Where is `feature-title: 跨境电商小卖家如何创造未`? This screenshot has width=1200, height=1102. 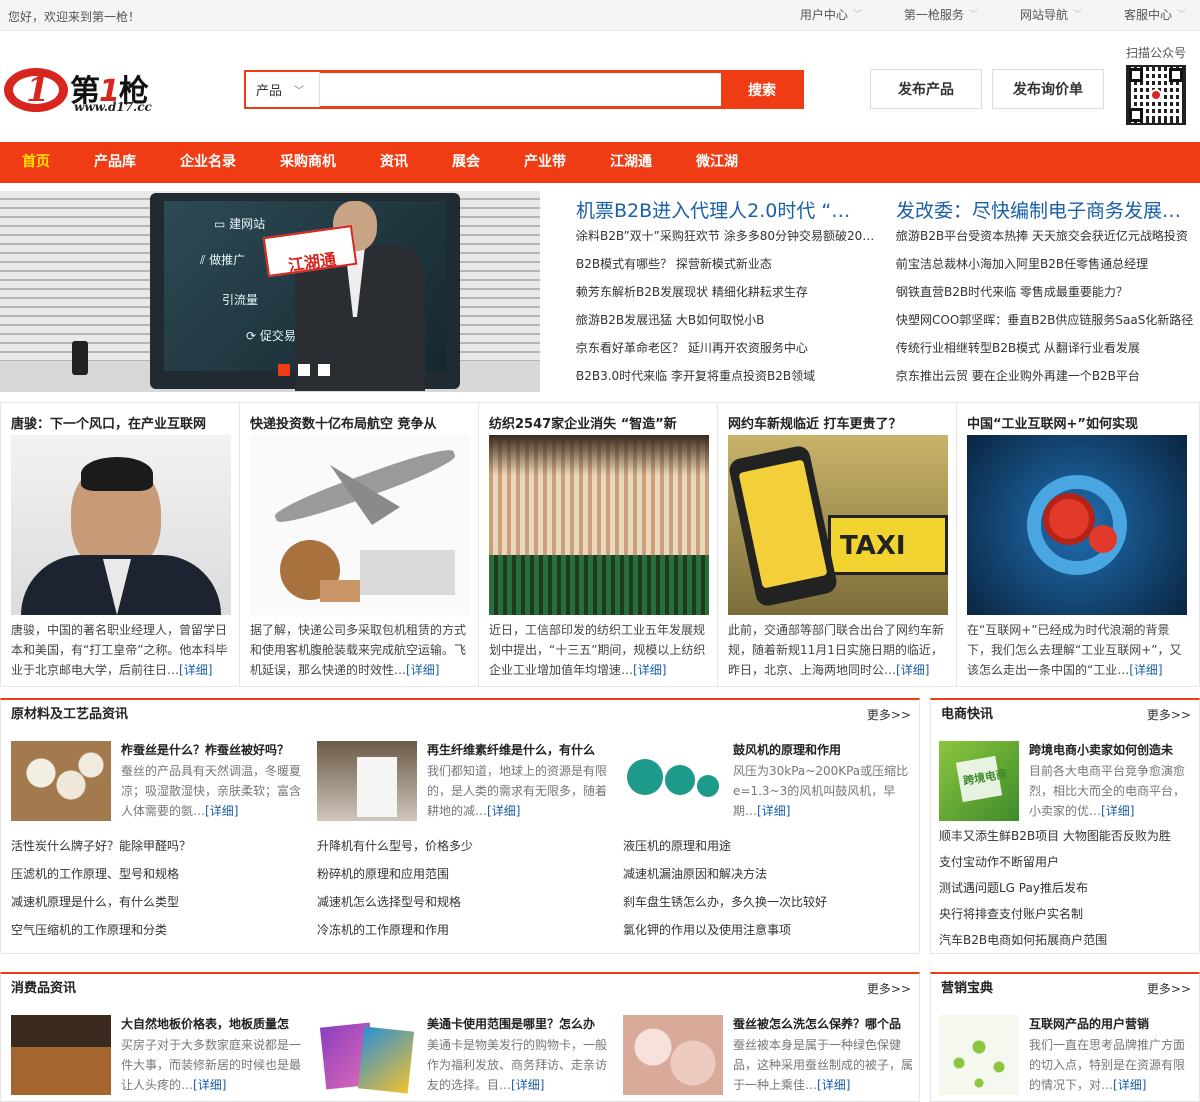
feature-title: 跨境电商小卖家如何创造未 is located at coordinates (1101, 749).